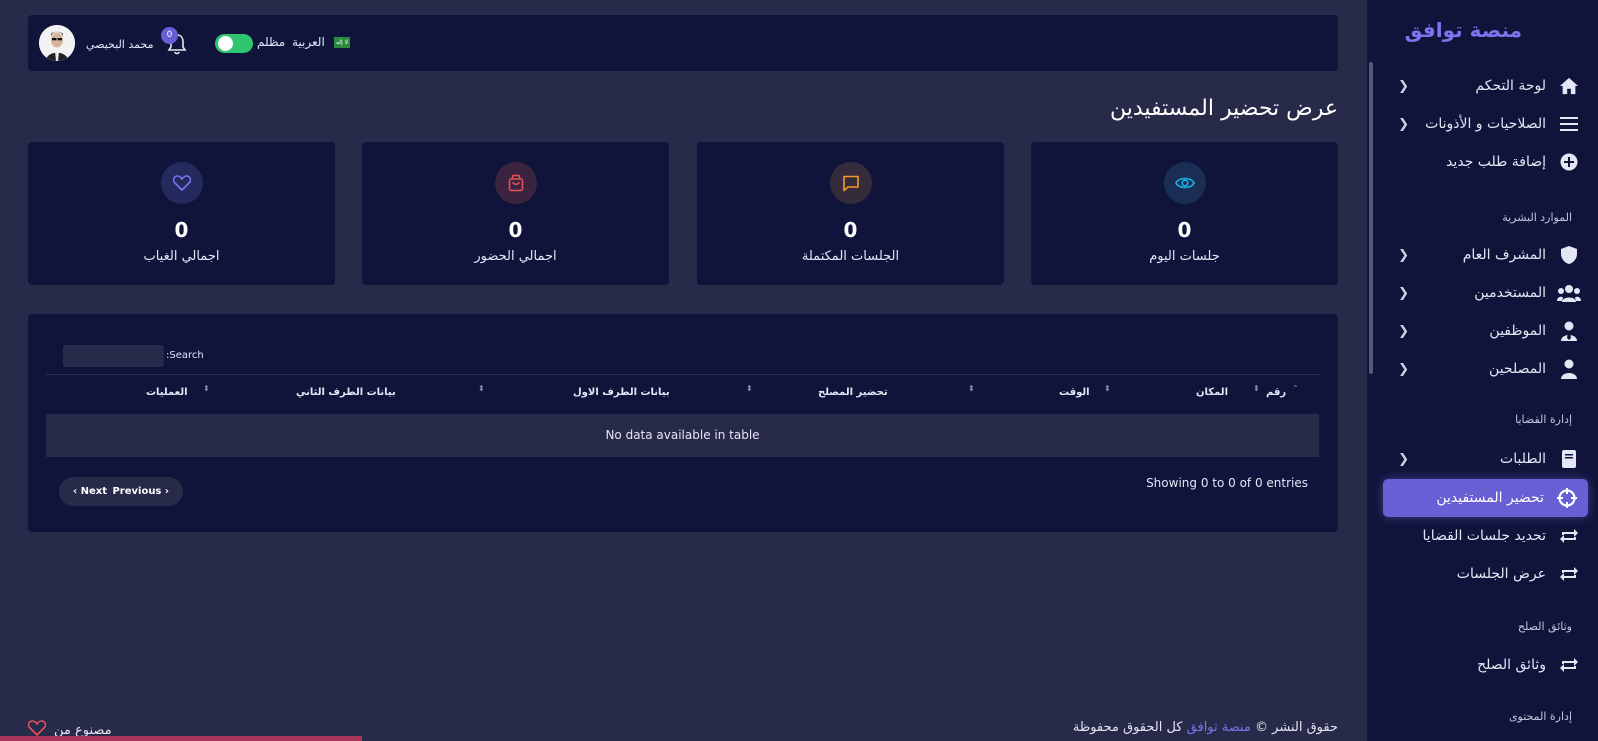 The image size is (1598, 741). Describe the element at coordinates (851, 183) in the screenshot. I see `chat-icon` at that location.